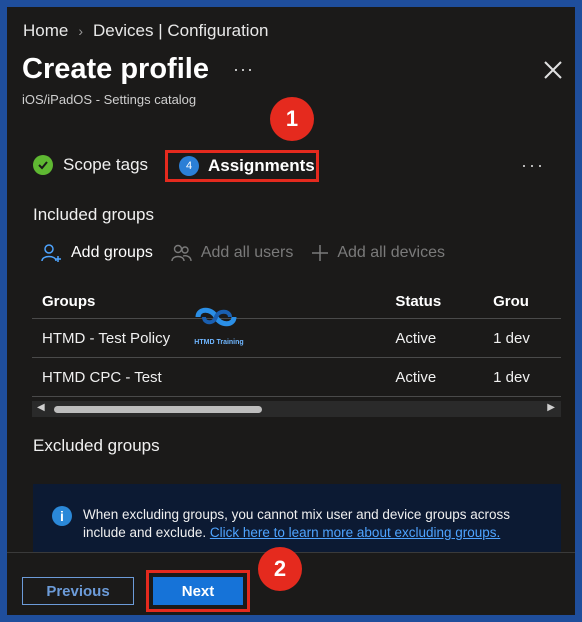 The height and width of the screenshot is (622, 582). Describe the element at coordinates (106, 164) in the screenshot. I see `step-label: Scope tags` at that location.